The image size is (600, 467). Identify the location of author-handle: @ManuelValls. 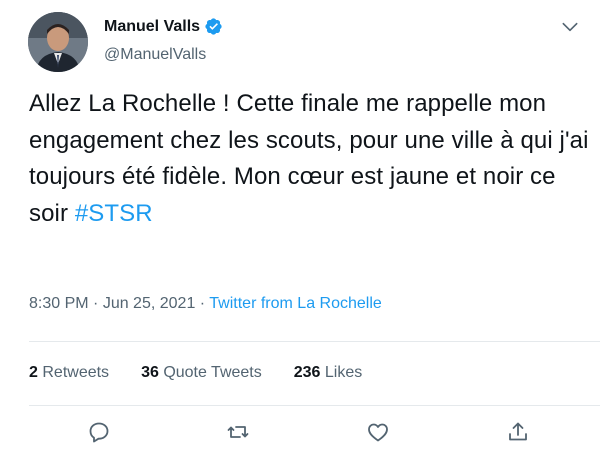
(155, 55).